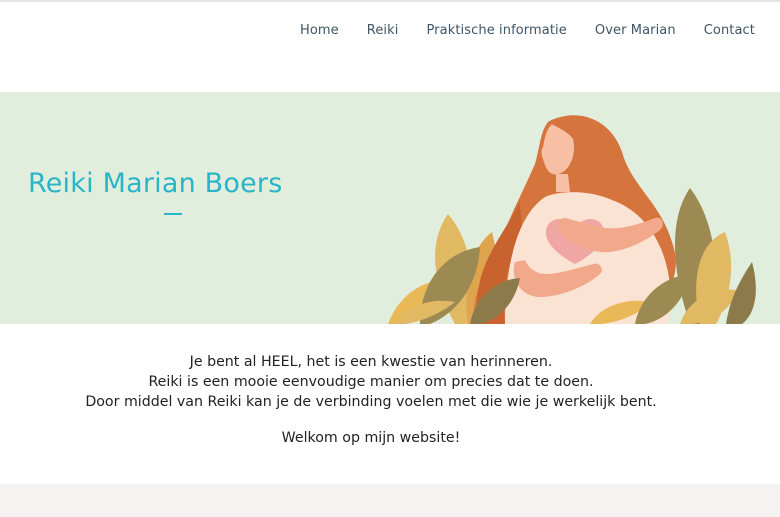  Describe the element at coordinates (729, 30) in the screenshot. I see `nav-contact-link: Contact` at that location.